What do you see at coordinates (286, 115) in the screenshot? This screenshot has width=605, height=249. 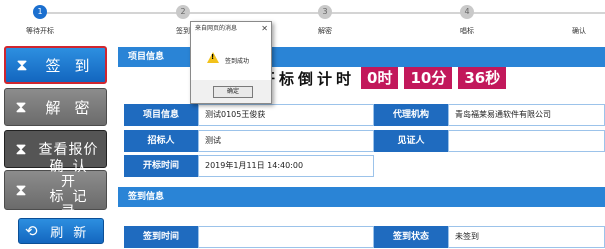 I see `project-value: 测试0105王俊获` at bounding box center [286, 115].